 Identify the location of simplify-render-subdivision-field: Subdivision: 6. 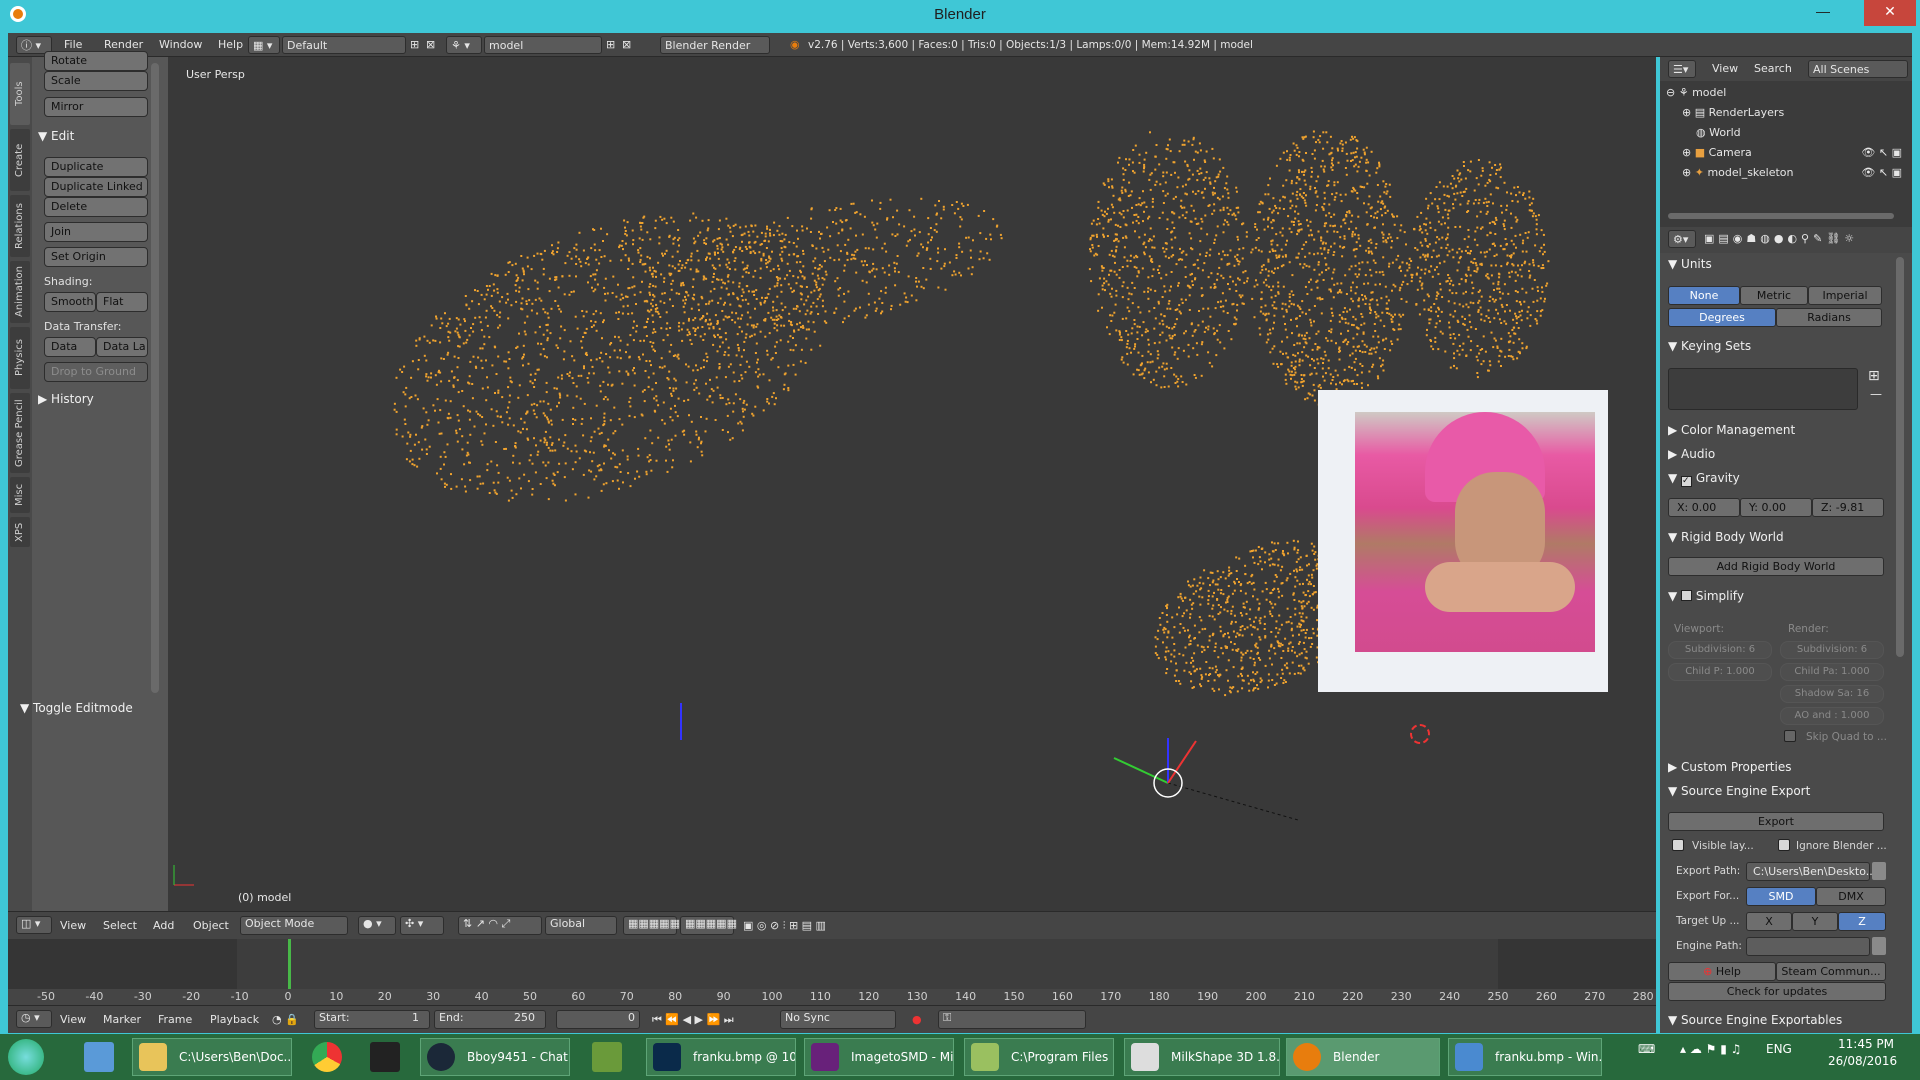
(1832, 650).